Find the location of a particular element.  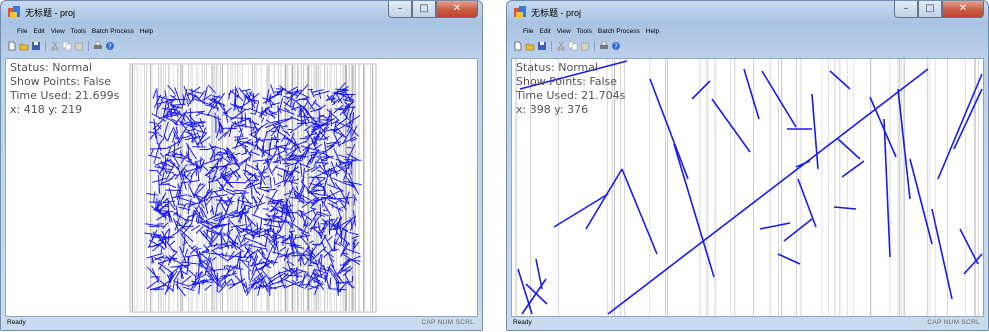

status-bar: Ready CAP NUM SCRL is located at coordinates (747, 323).